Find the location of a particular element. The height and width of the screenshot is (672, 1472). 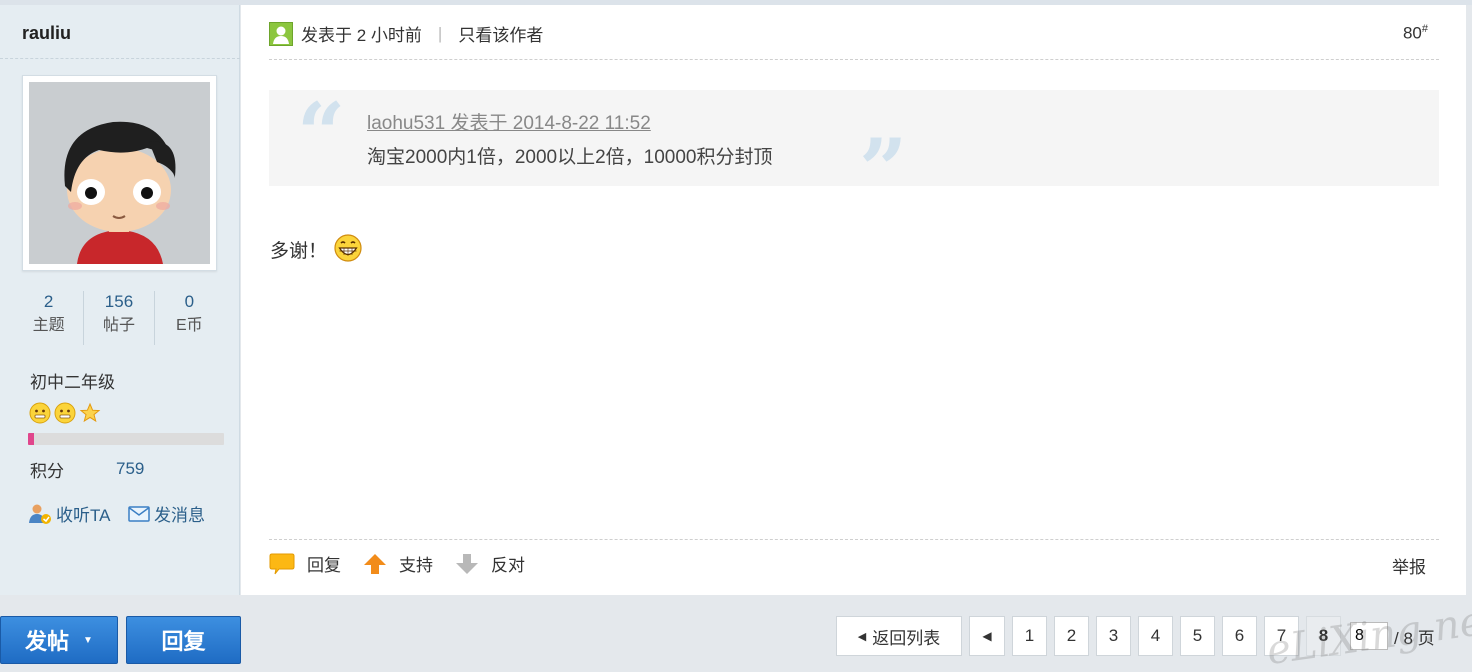

avatar is located at coordinates (119, 173).